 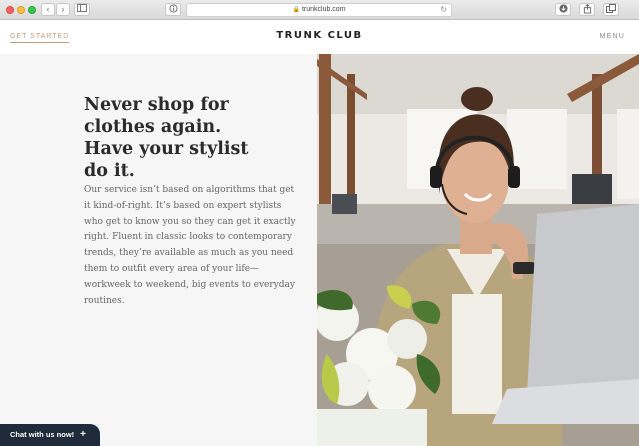 I want to click on address-bar: 🔒 trunkclub.com ↻, so click(x=319, y=10).